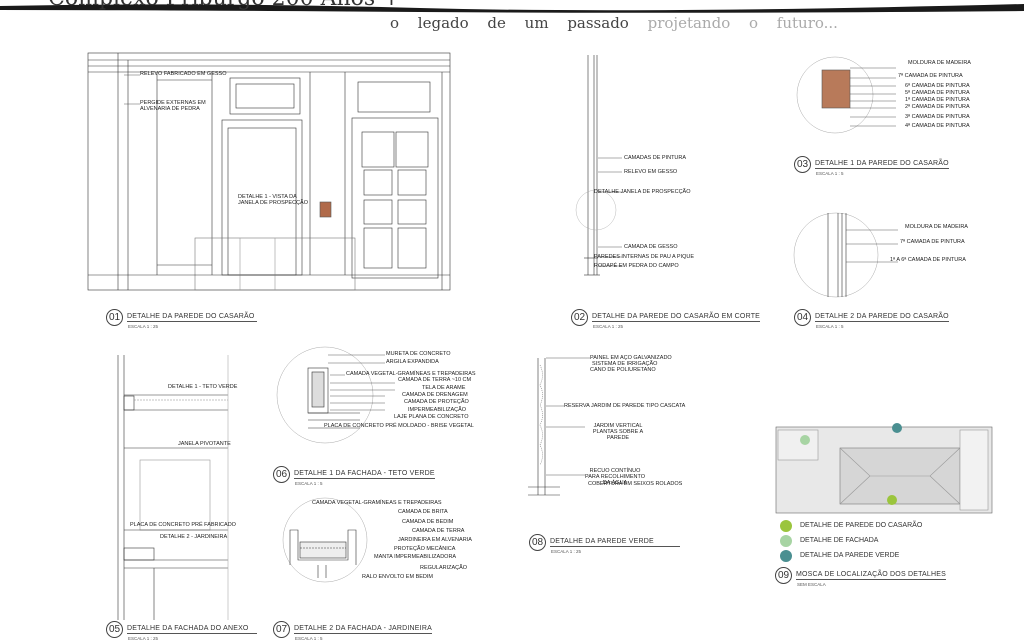 This screenshot has width=1024, height=641. What do you see at coordinates (203, 387) in the screenshot?
I see `label: DETALHE 1 - TETO VERDE` at bounding box center [203, 387].